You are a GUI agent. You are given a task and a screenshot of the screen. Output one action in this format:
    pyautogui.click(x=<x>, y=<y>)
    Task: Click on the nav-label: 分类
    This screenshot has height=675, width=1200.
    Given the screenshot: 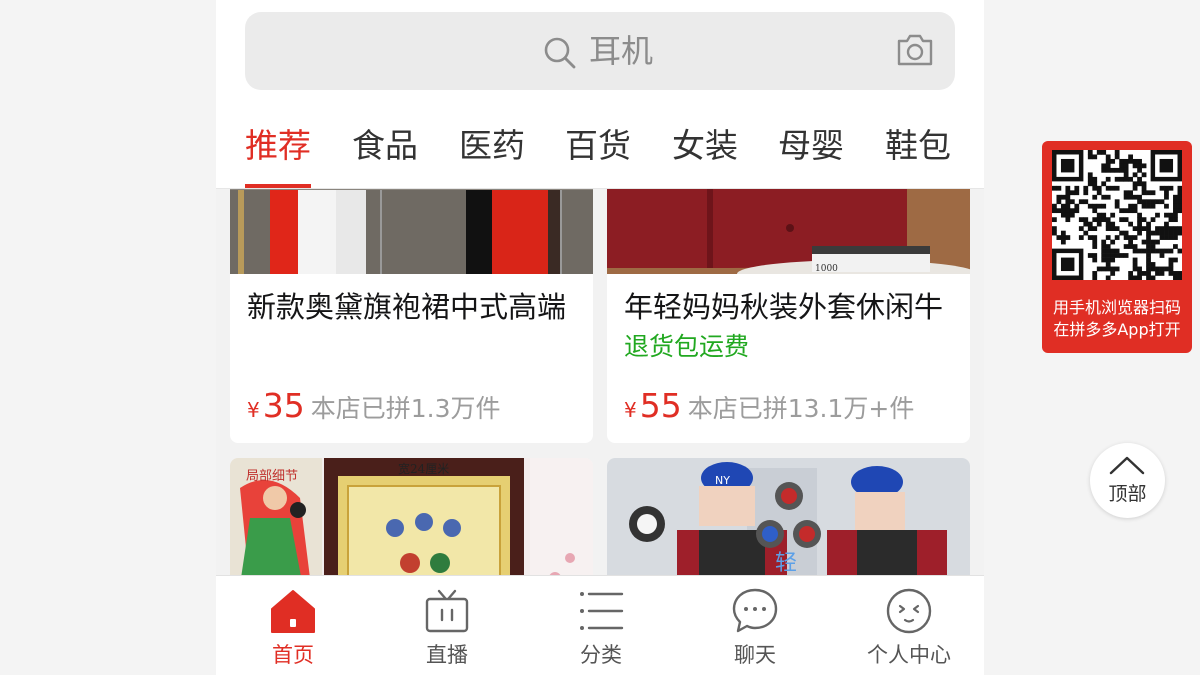 What is the action you would take?
    pyautogui.click(x=601, y=655)
    